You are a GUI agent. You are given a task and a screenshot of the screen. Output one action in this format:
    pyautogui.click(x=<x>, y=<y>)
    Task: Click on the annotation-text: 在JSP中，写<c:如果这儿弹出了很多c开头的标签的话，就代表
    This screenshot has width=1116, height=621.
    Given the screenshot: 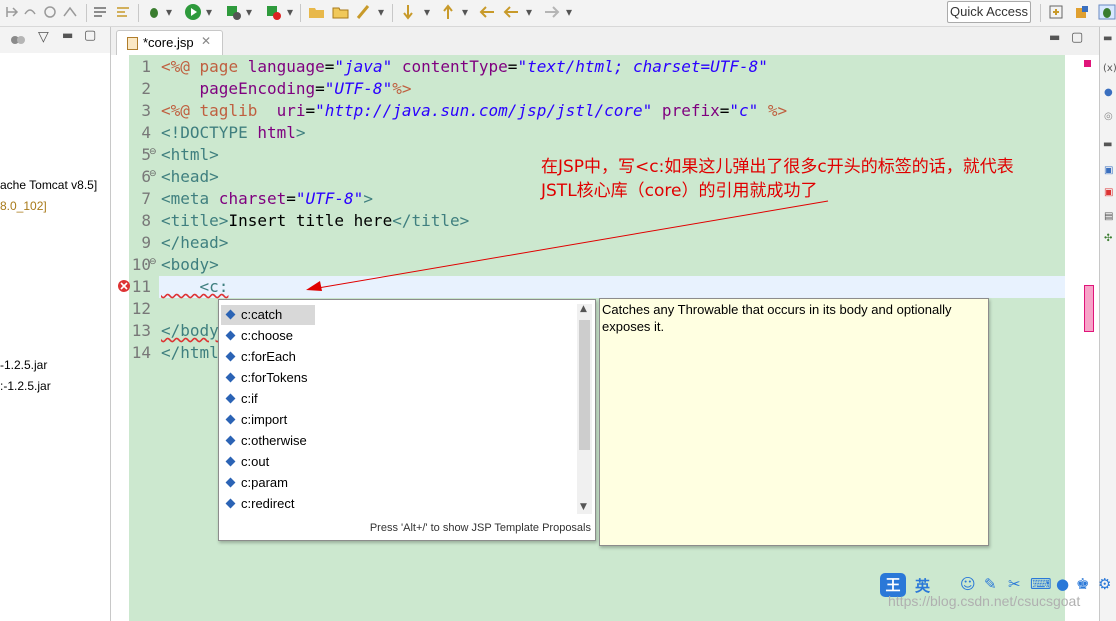 What is the action you would take?
    pyautogui.click(x=777, y=167)
    